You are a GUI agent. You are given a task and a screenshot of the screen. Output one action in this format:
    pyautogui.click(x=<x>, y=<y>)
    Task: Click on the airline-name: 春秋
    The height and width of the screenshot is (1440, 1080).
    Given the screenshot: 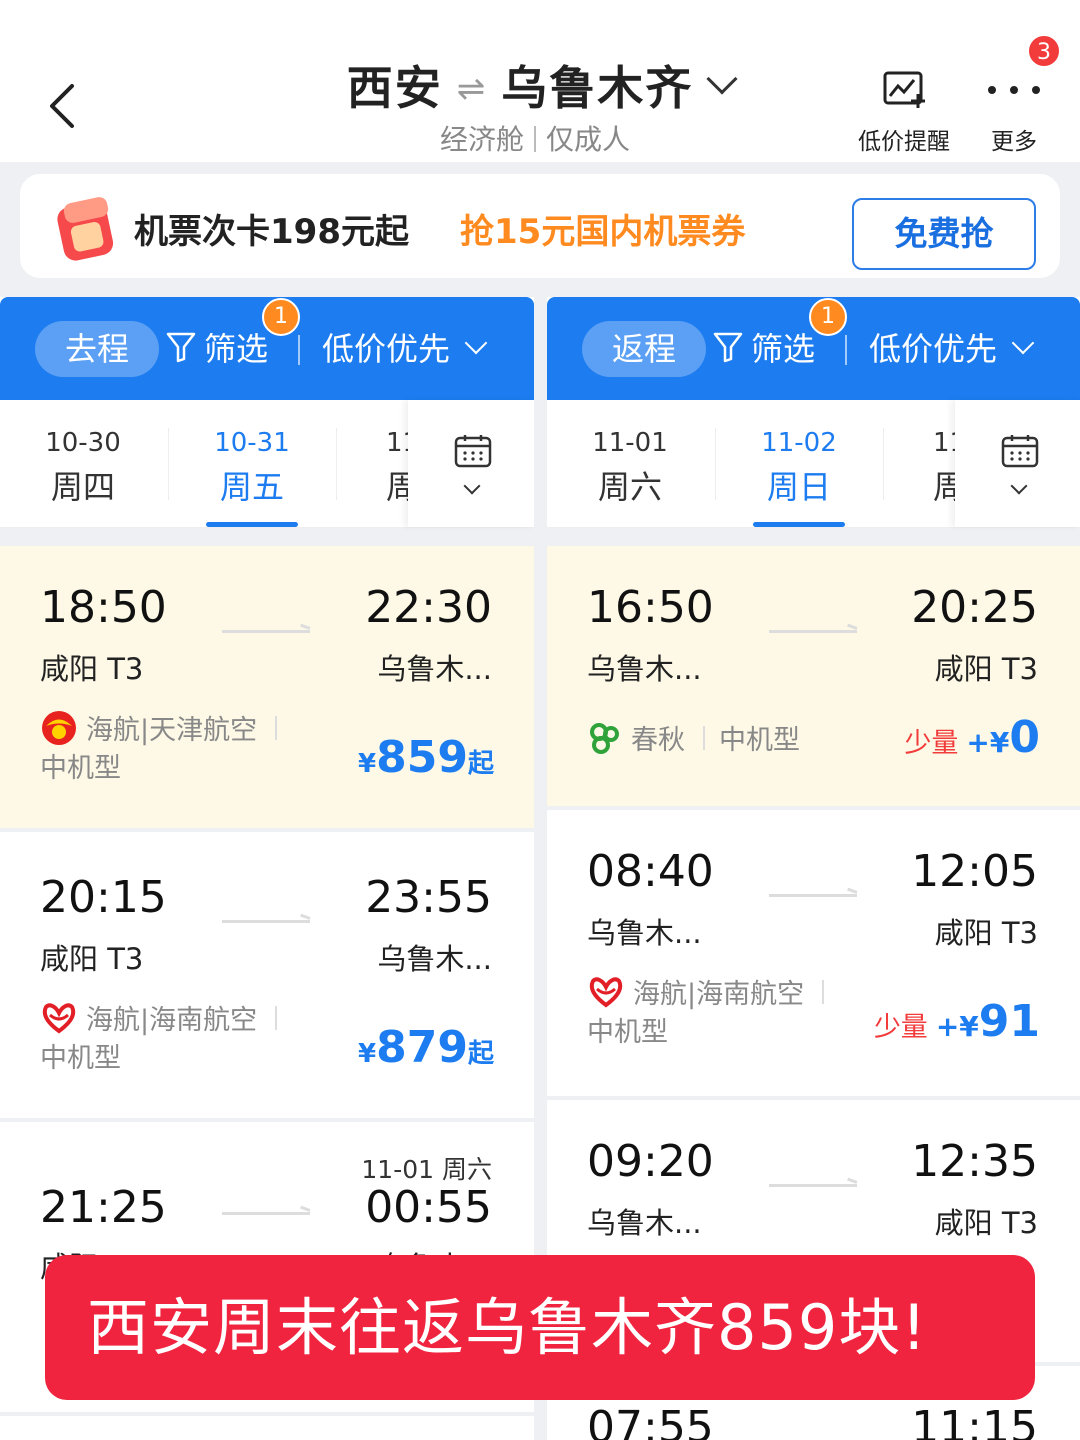 What is the action you would take?
    pyautogui.click(x=658, y=740)
    